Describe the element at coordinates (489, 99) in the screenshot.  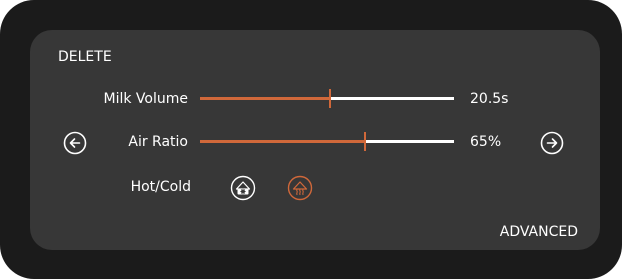
I see `milk-volume-value: 20.5s` at that location.